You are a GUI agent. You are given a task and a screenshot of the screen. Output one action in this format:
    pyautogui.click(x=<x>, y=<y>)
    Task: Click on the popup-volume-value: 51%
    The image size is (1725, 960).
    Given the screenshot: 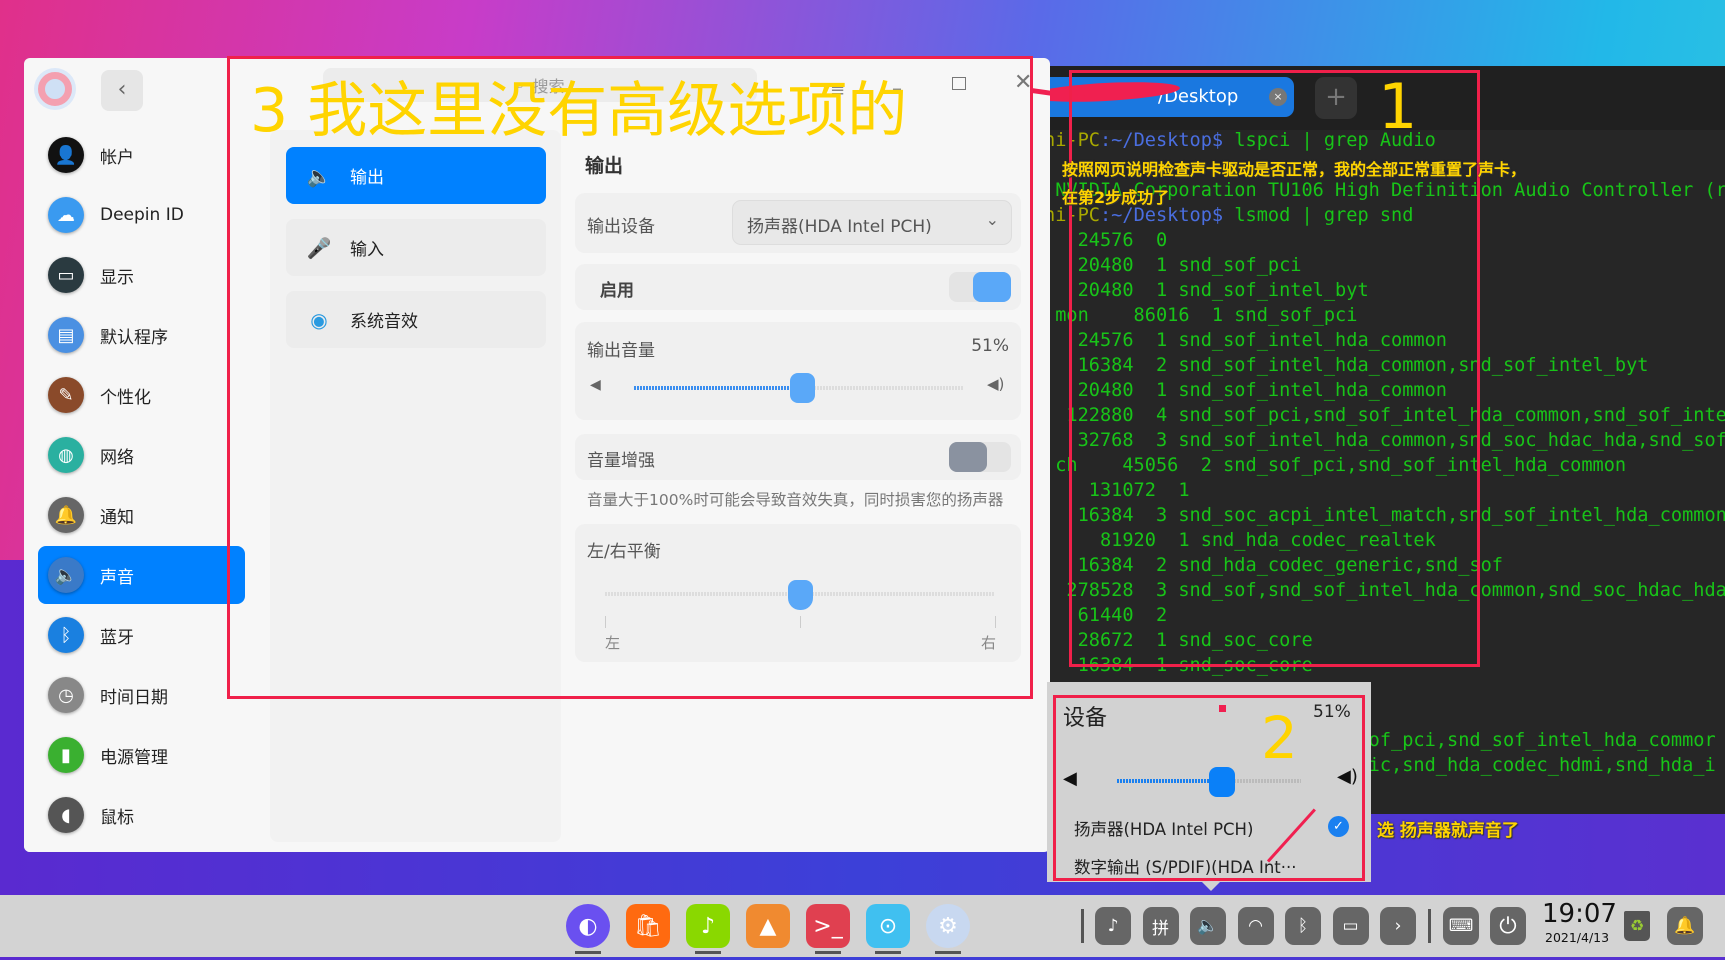 What is the action you would take?
    pyautogui.click(x=1332, y=712)
    